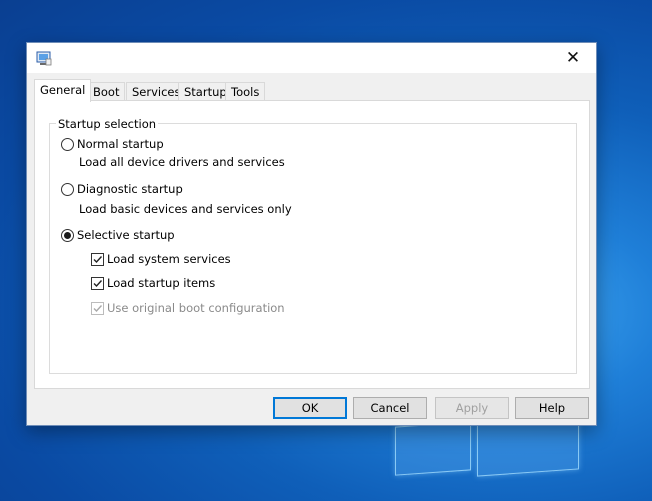 The image size is (652, 501). What do you see at coordinates (311, 58) in the screenshot?
I see `title-bar: ✕` at bounding box center [311, 58].